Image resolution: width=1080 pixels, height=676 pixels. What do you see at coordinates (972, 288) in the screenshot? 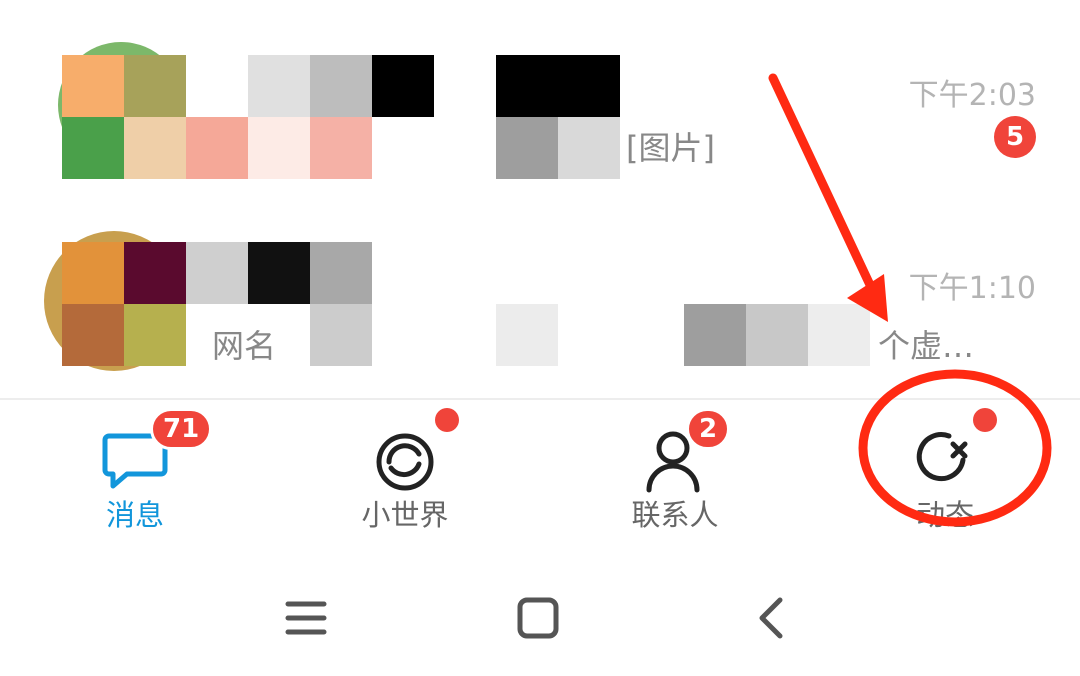
I see `message-time: 下午1:10` at bounding box center [972, 288].